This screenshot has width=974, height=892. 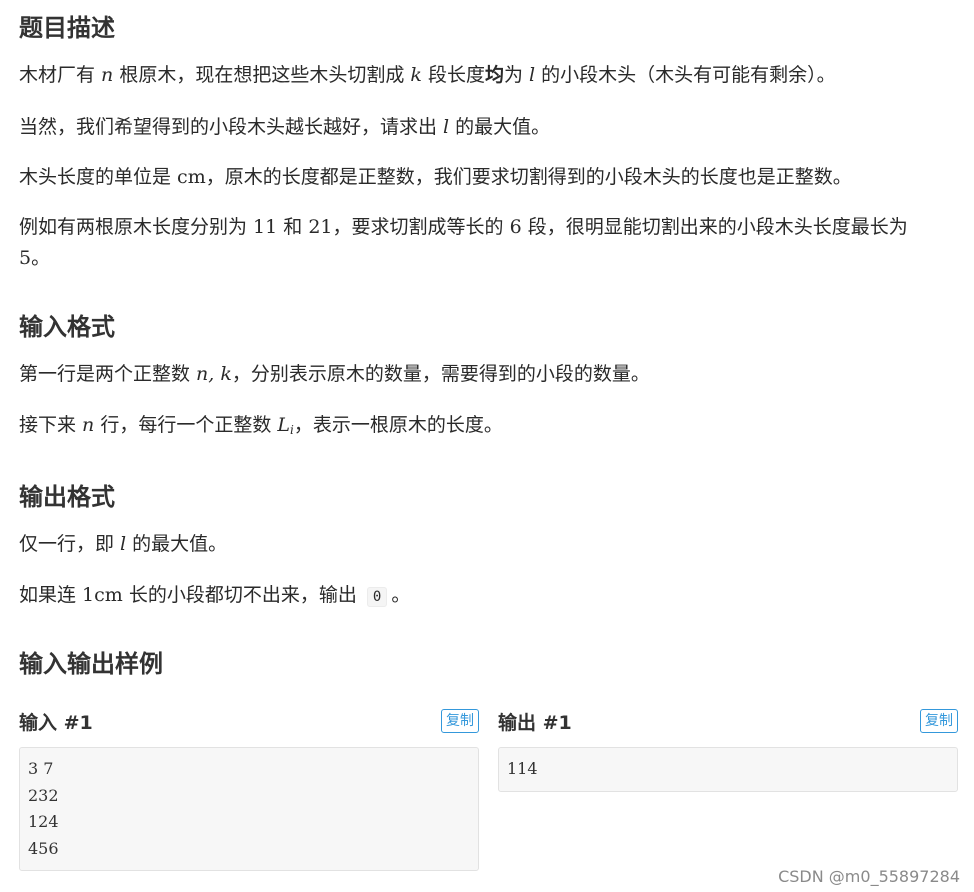 I want to click on output-format-paragraph-2: 如果连 1cm 长的小段都切不出来，输出 0。, so click(x=214, y=596).